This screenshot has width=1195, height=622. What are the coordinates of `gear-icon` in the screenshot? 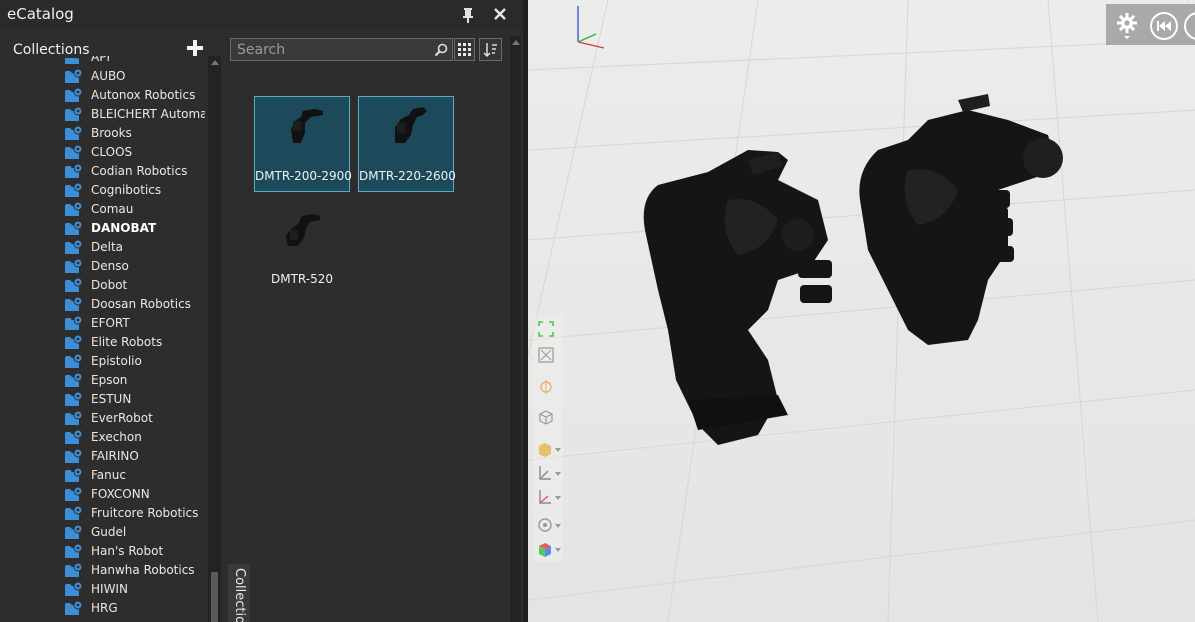 It's located at (1127, 26).